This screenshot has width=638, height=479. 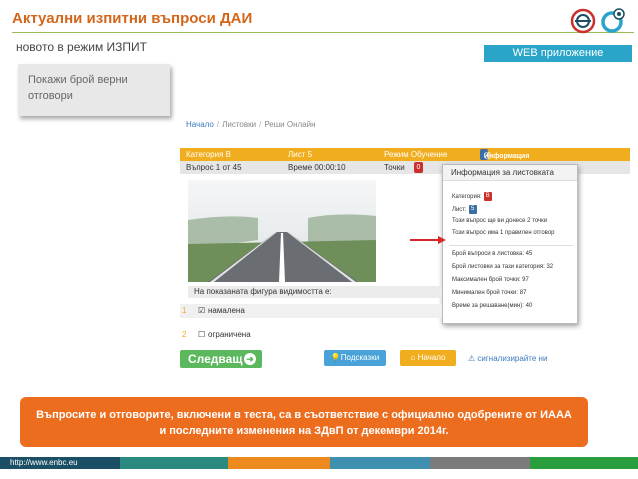 What do you see at coordinates (200, 124) in the screenshot?
I see `breadcrumb-home-link: Начало` at bounding box center [200, 124].